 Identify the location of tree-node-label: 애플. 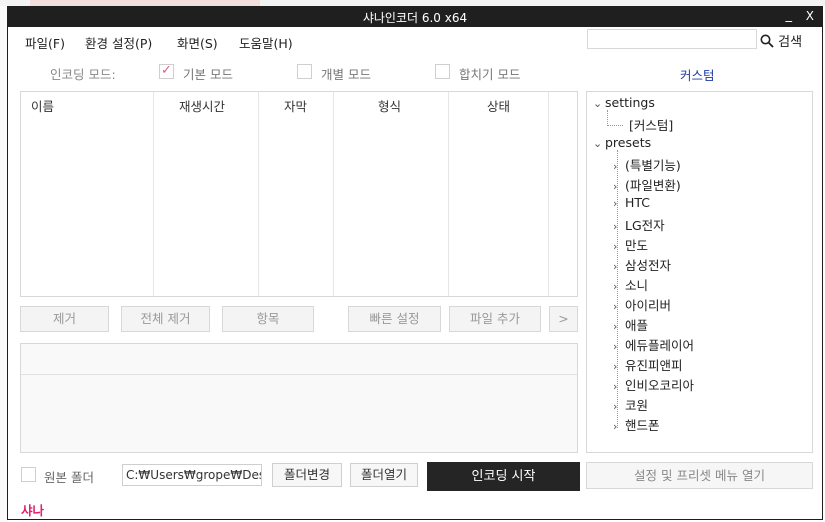
(637, 325).